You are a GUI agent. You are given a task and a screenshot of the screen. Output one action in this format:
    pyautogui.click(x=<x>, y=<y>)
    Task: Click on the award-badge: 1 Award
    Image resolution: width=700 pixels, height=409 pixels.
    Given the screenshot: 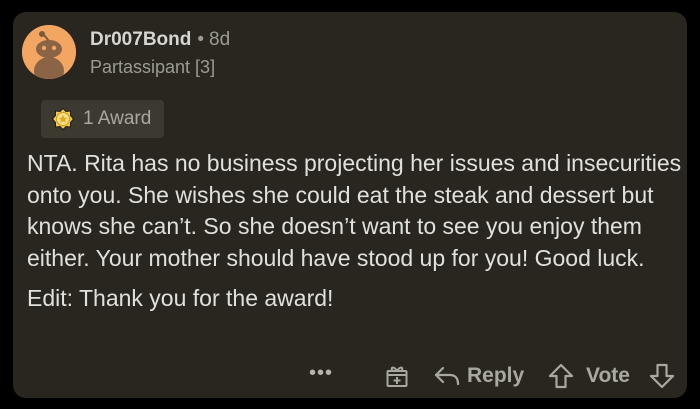 What is the action you would take?
    pyautogui.click(x=102, y=119)
    